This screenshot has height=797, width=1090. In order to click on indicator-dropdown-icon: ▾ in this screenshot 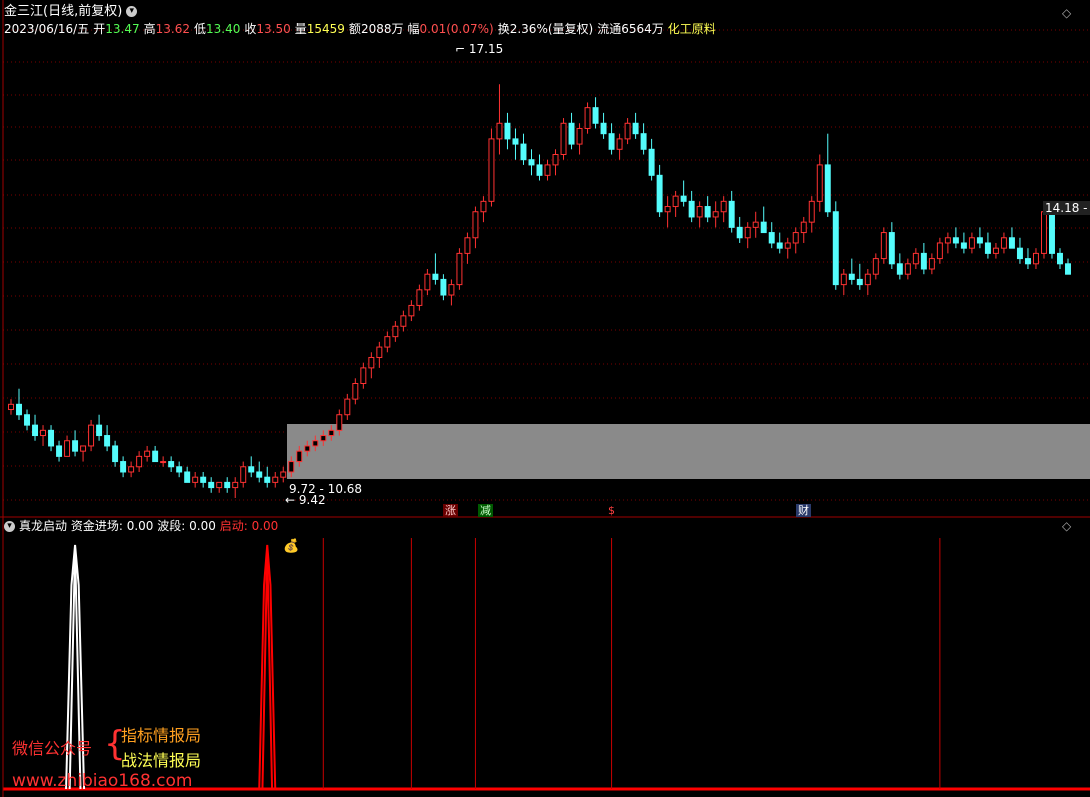, I will do `click(9, 526)`.